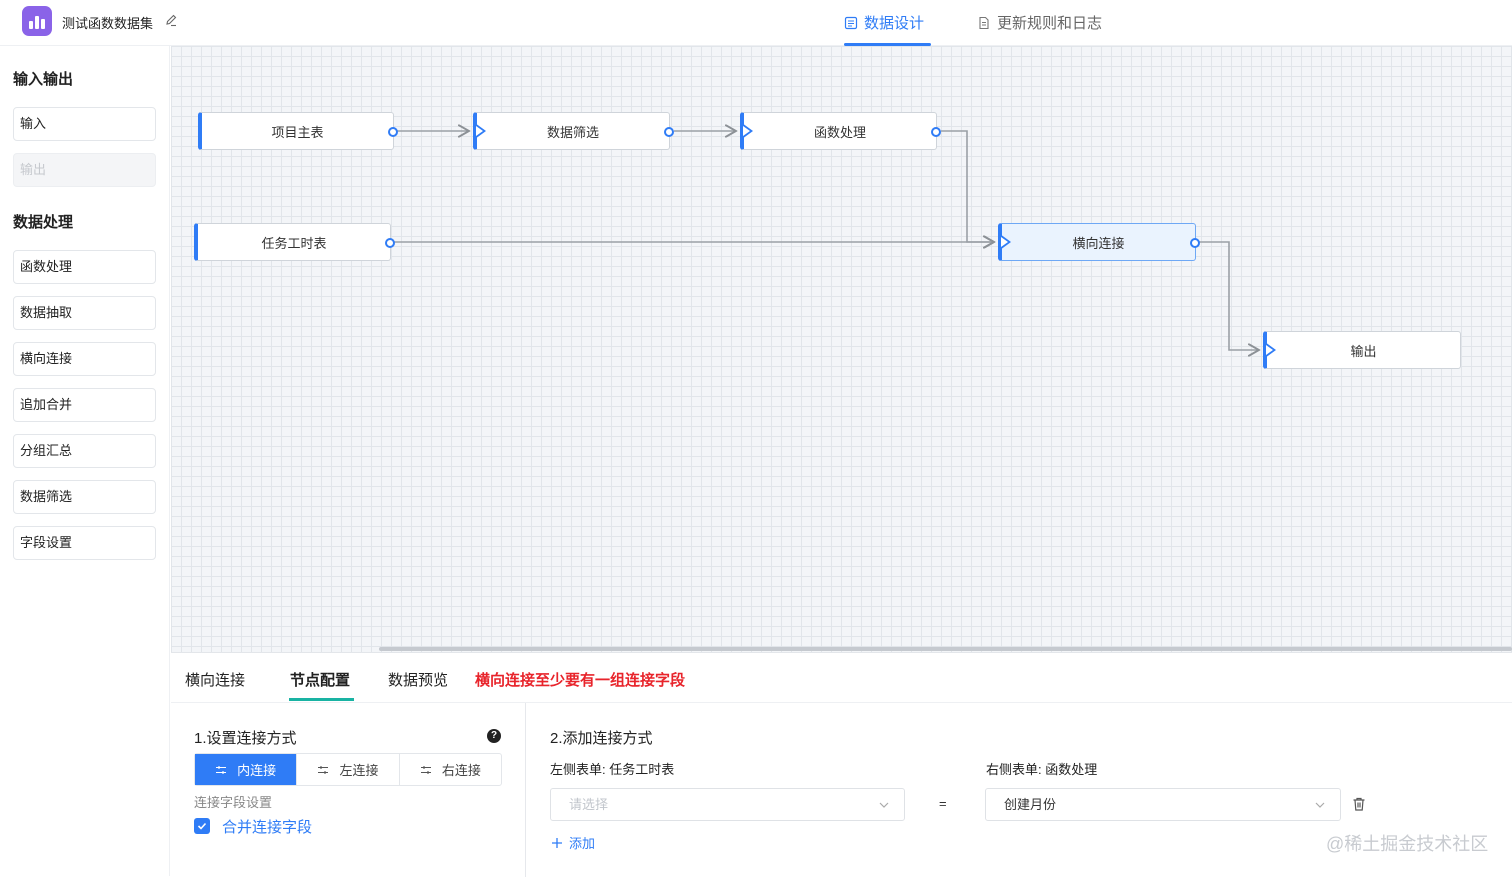 This screenshot has width=1512, height=877. I want to click on app-logo-icon, so click(37, 21).